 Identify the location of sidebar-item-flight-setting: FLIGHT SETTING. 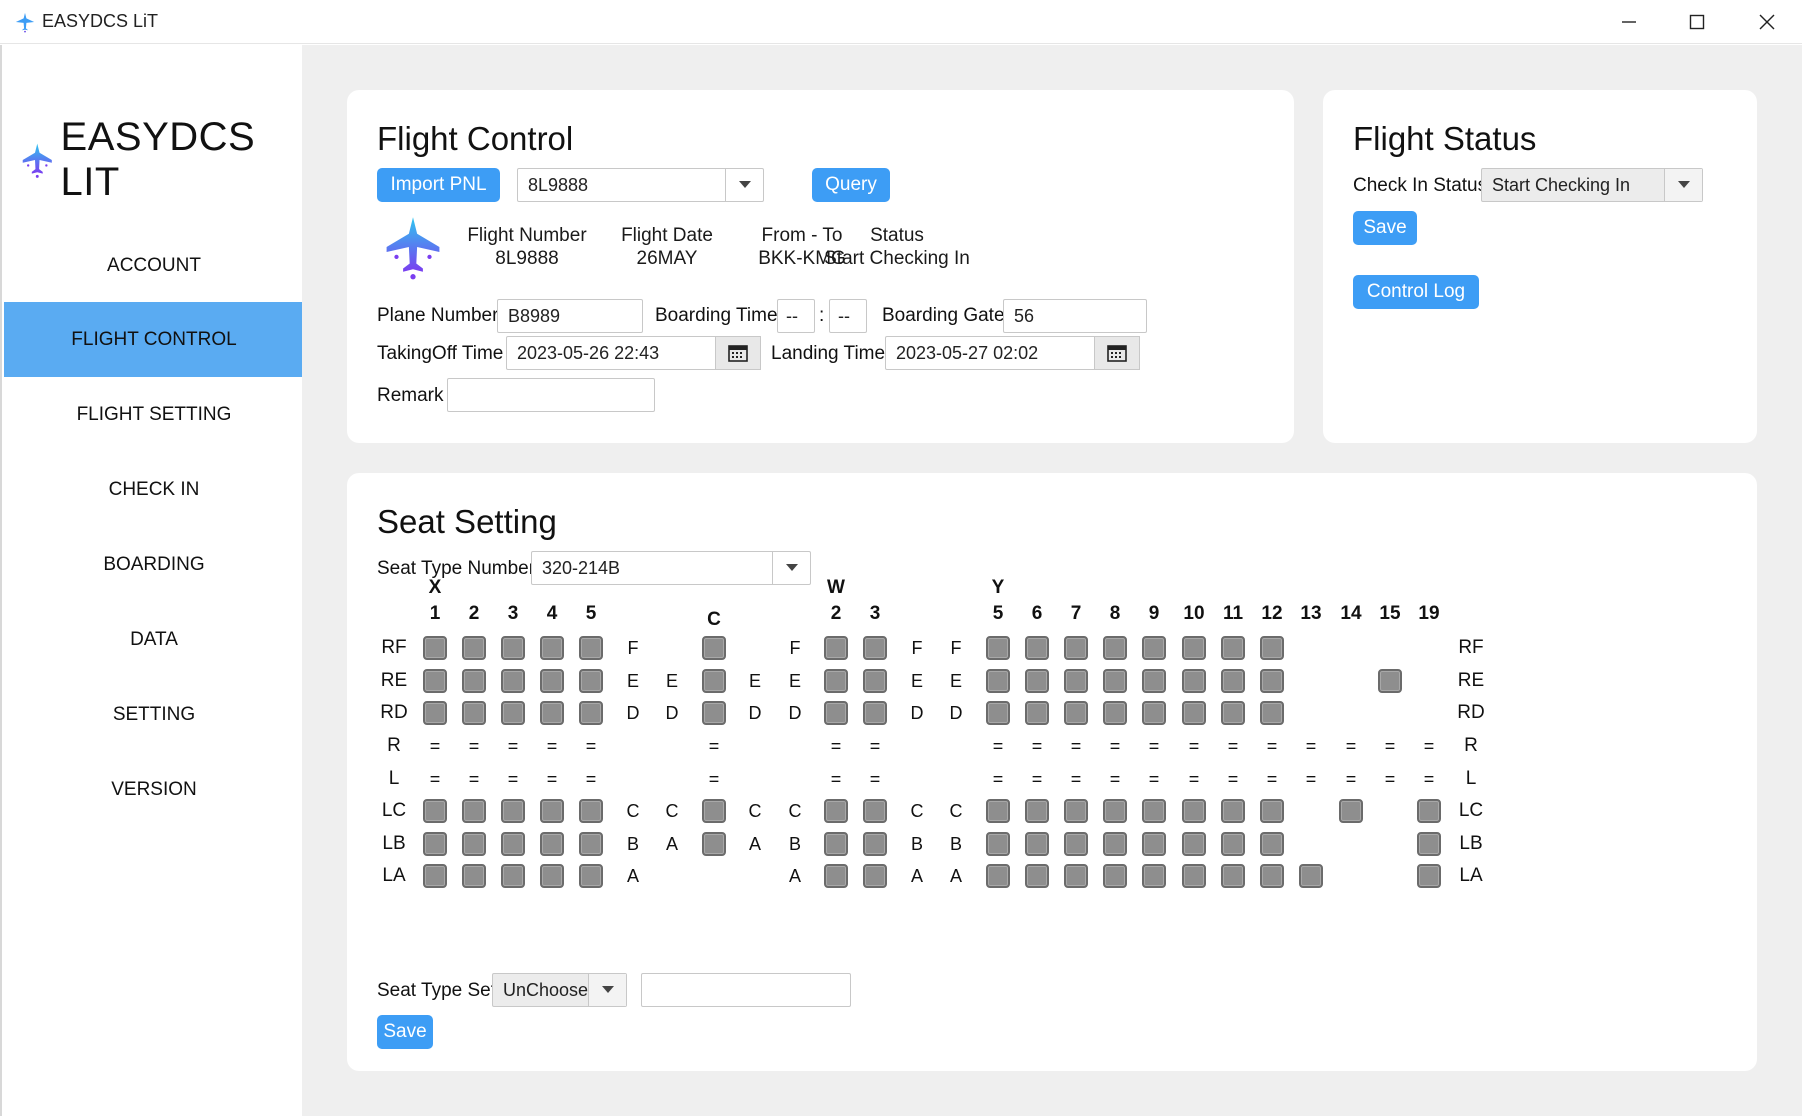
(154, 414).